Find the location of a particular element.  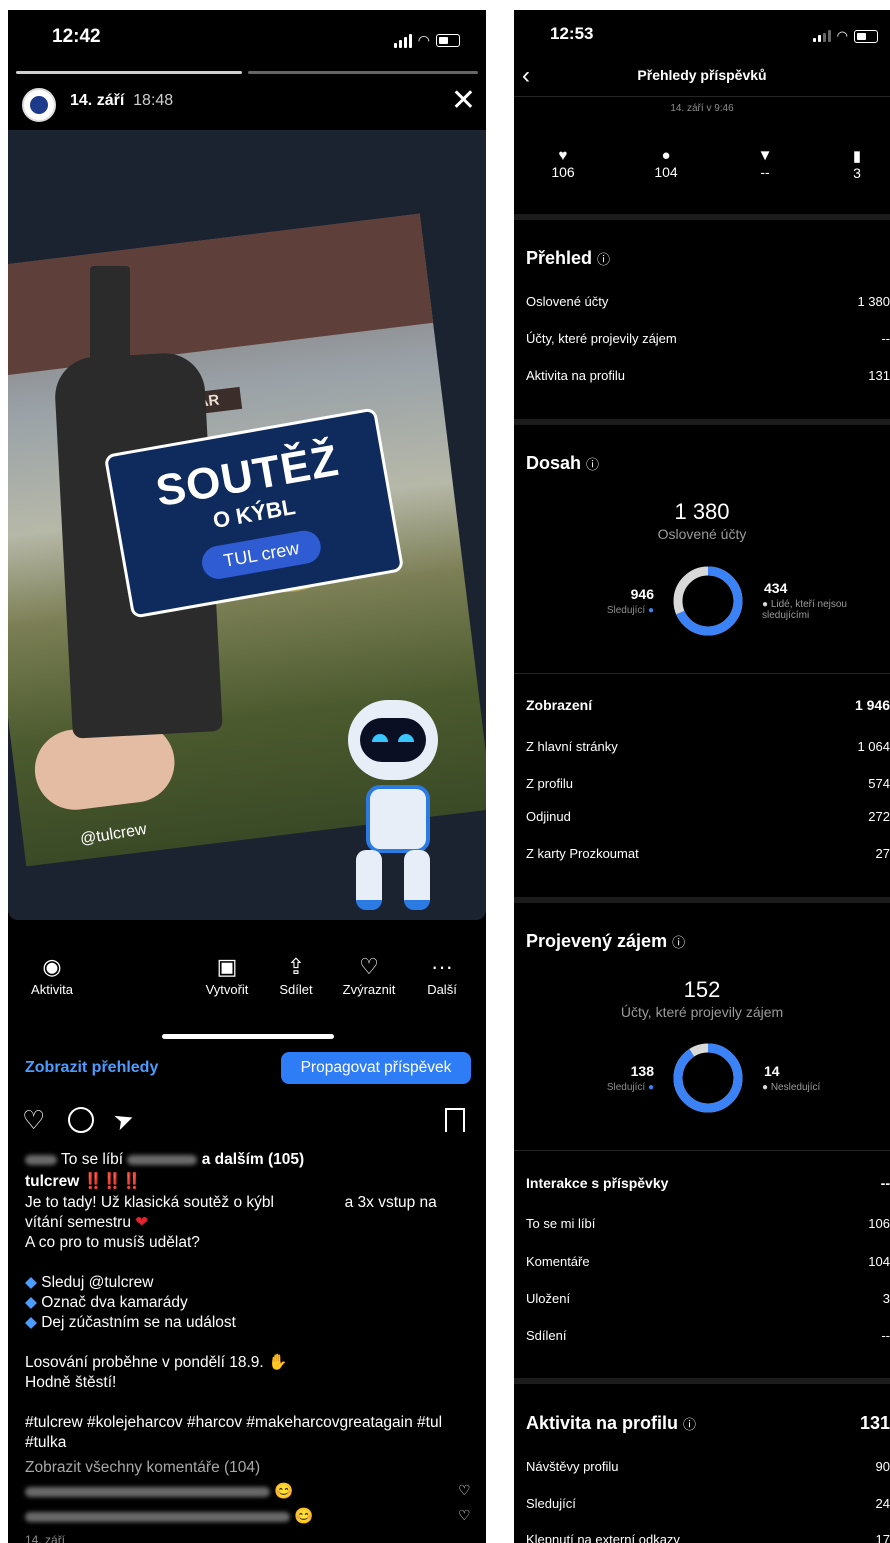

impressions-value: 1 946 is located at coordinates (872, 705).